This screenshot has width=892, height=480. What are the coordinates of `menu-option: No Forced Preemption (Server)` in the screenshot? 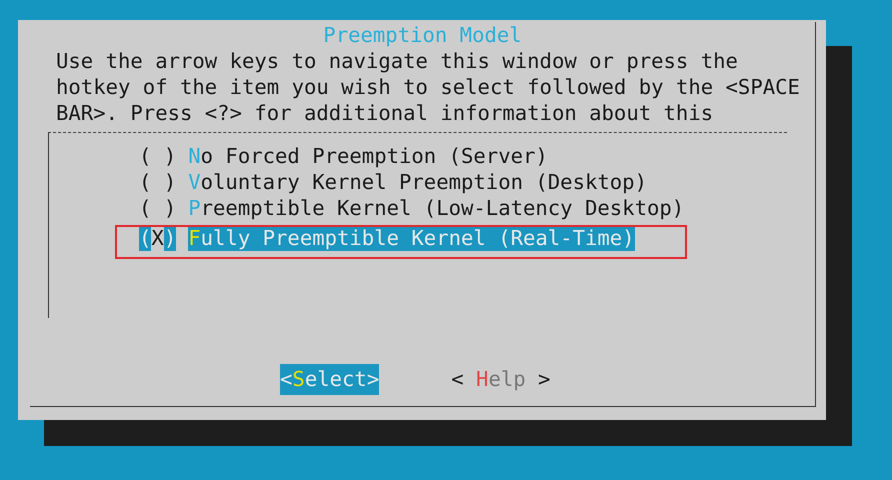 It's located at (368, 156).